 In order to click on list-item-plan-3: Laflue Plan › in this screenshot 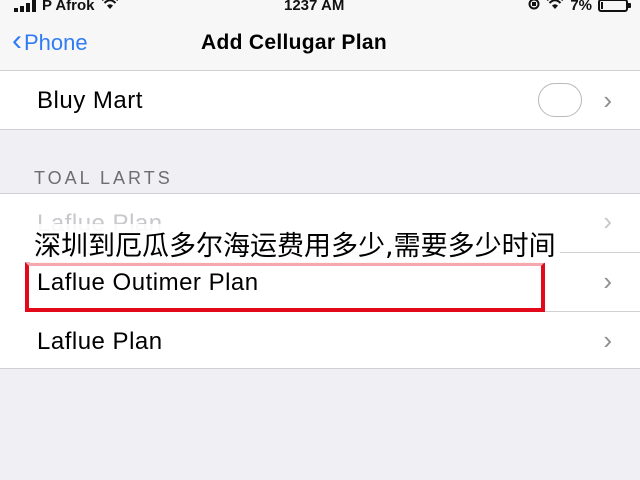, I will do `click(320, 341)`.